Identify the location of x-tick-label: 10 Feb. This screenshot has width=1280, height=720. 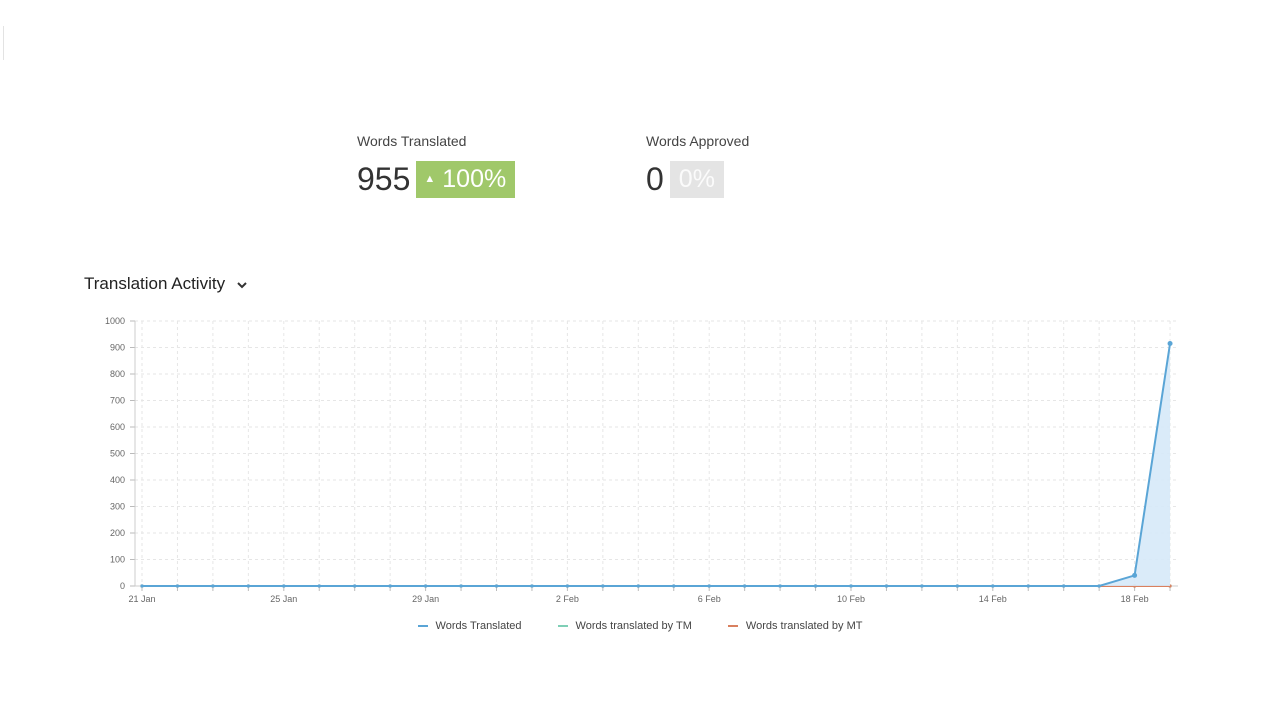
(851, 599).